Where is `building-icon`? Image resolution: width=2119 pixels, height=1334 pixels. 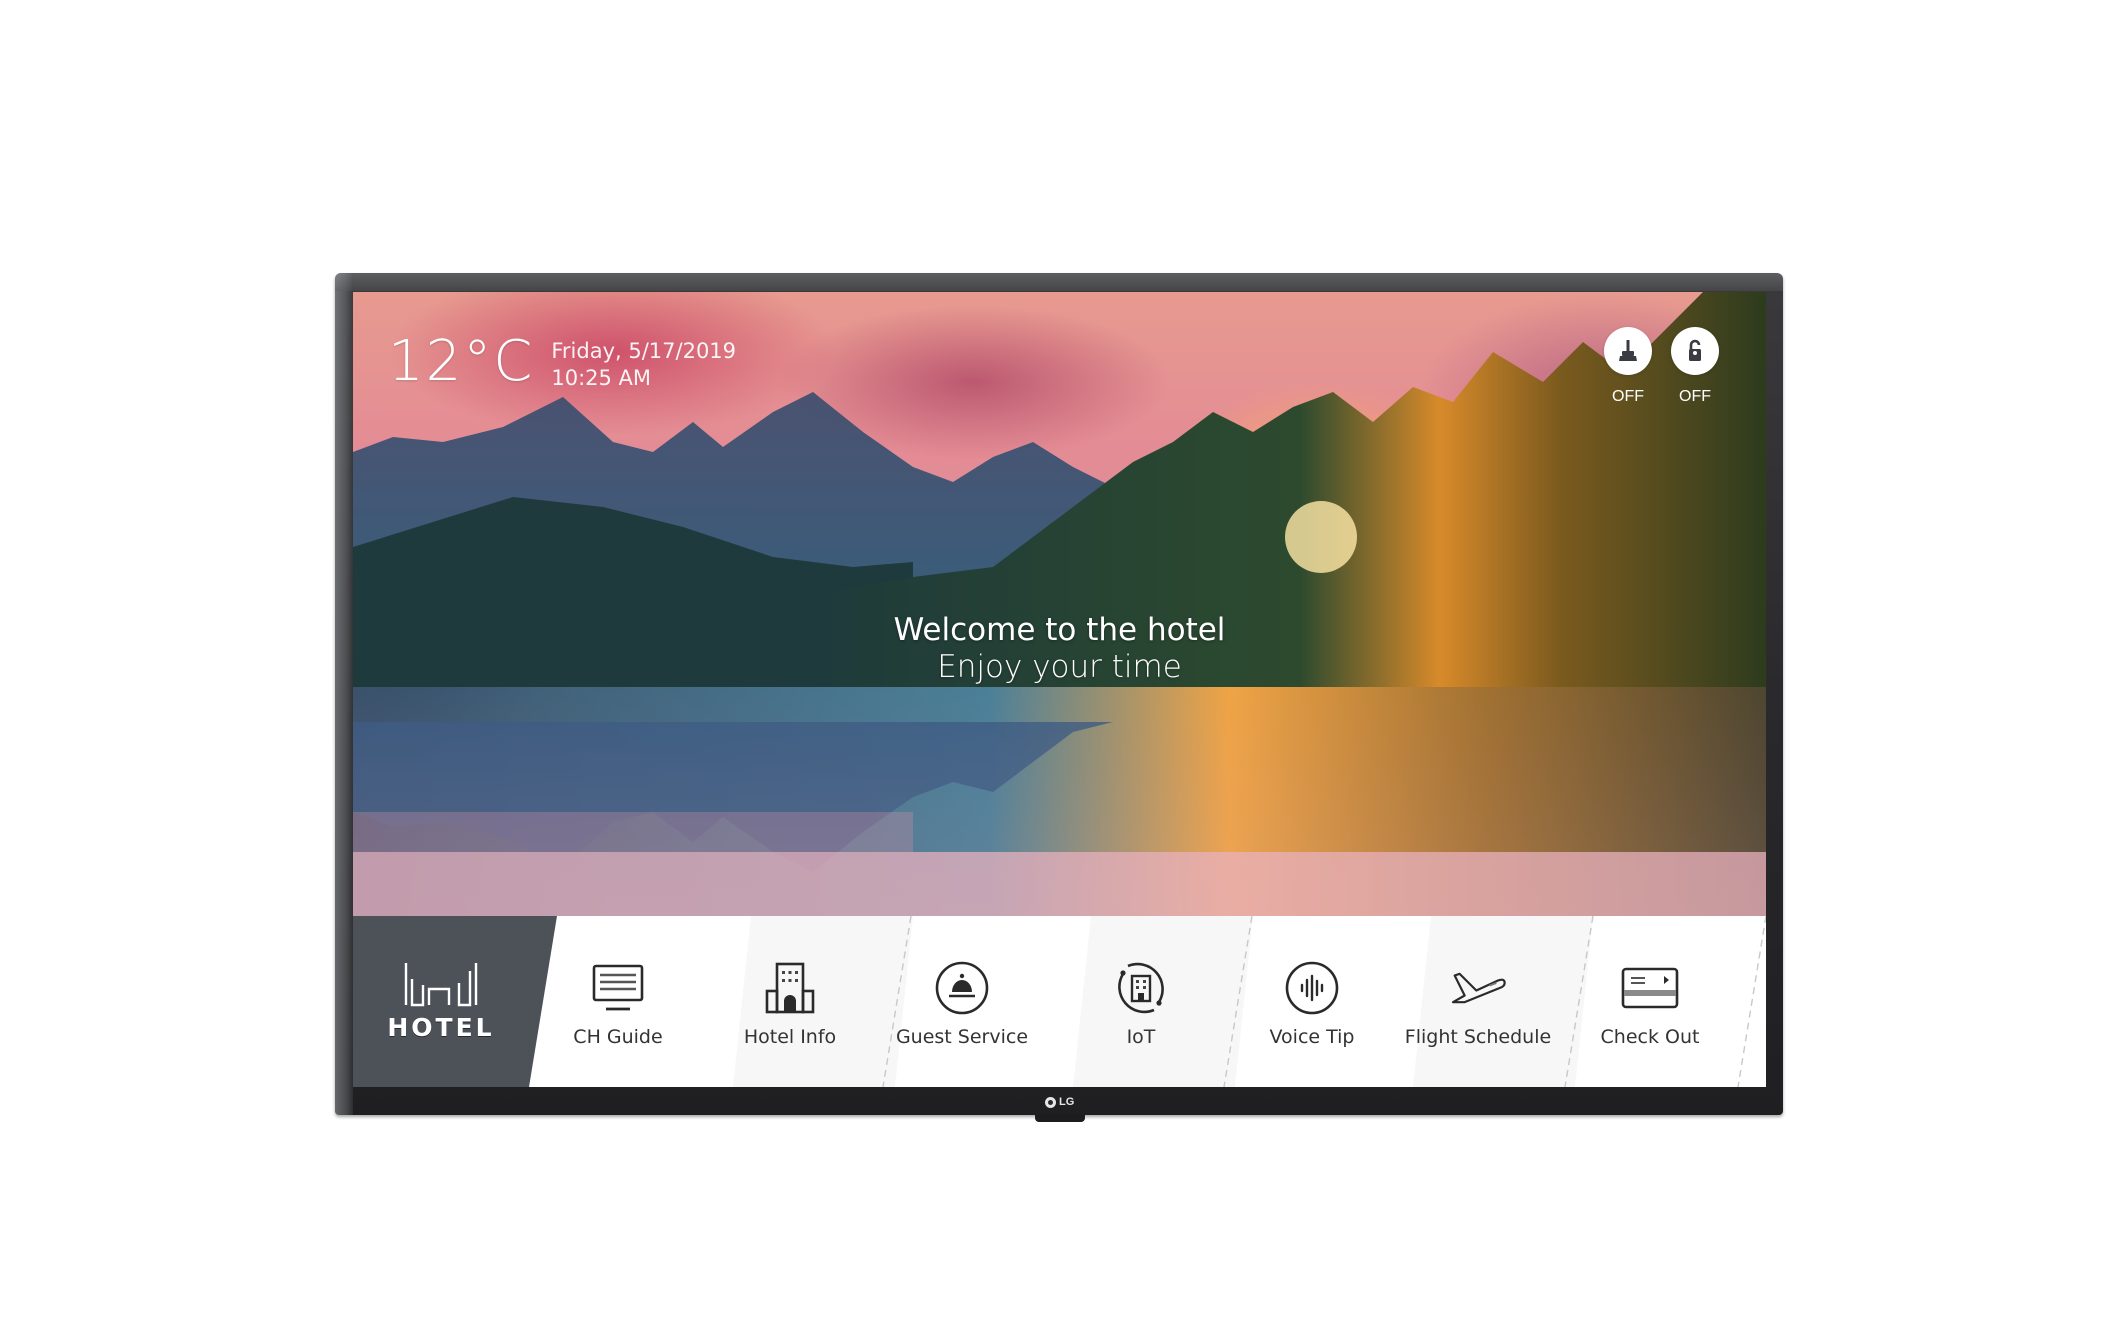 building-icon is located at coordinates (790, 988).